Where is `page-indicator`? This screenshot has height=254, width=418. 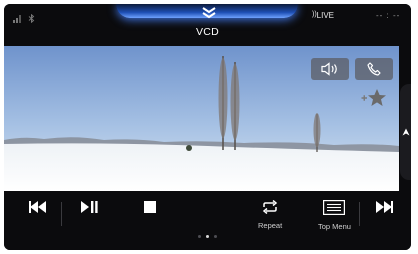
page-indicator is located at coordinates (207, 236).